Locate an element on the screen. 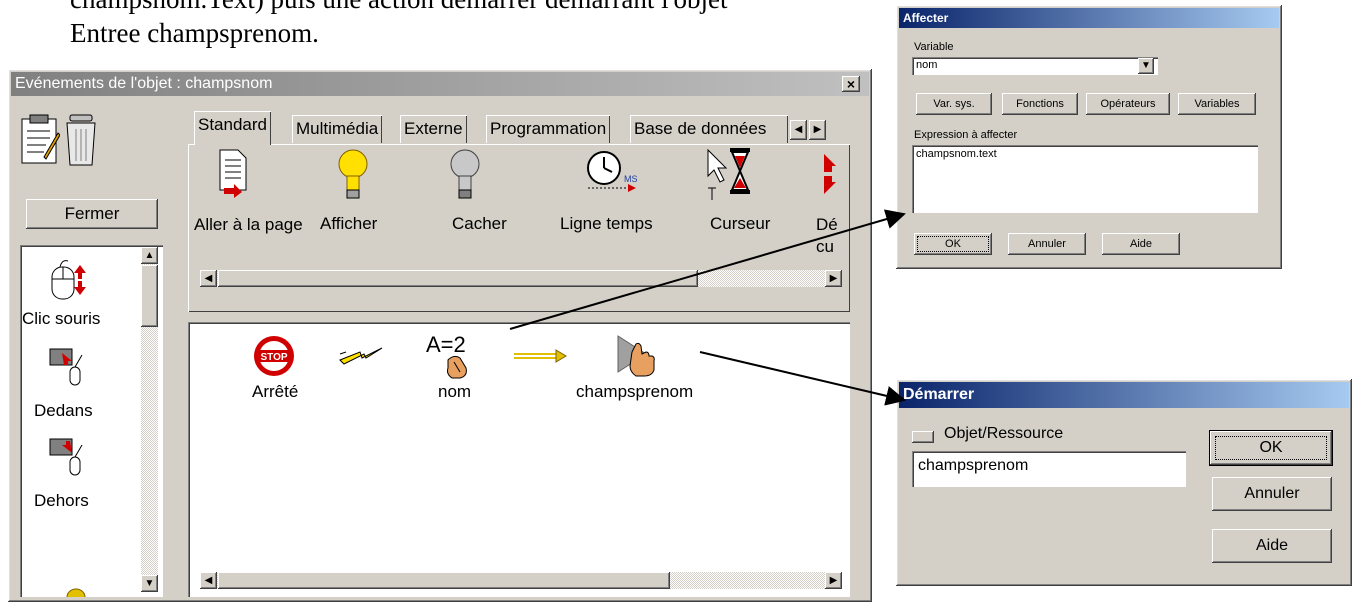 This screenshot has height=602, width=1354. mouse-click-icon is located at coordinates (68, 280).